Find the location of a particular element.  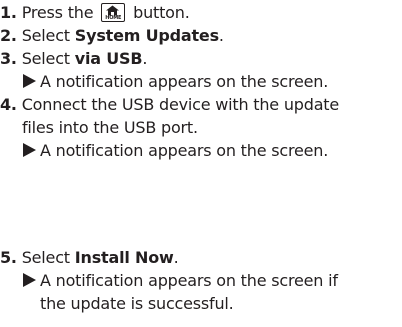

step-5: 5. Select Install Now. is located at coordinates (89, 258).